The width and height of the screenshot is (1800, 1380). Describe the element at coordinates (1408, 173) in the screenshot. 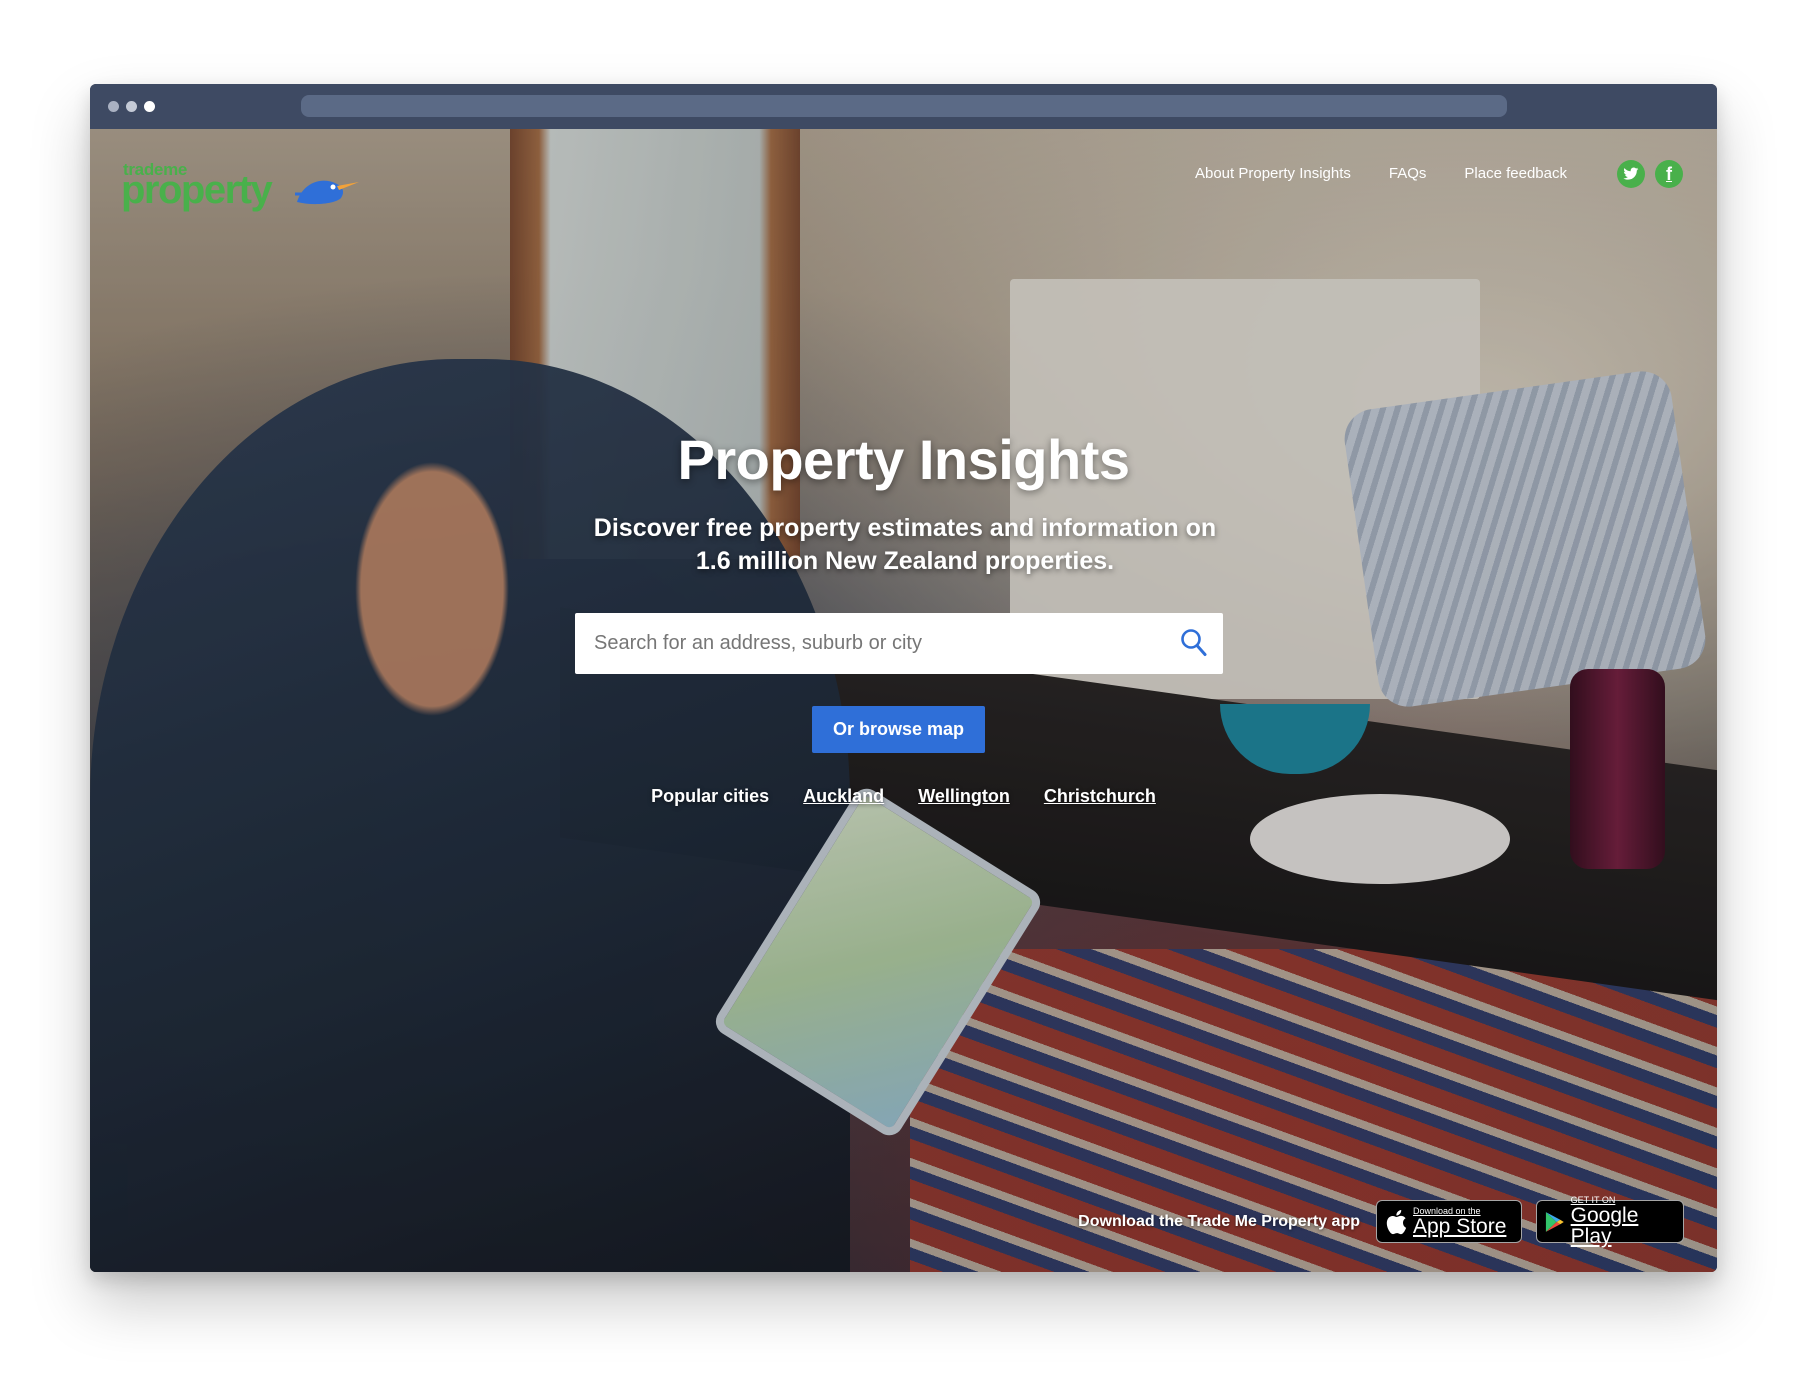

I see `nav-faqs-link: FAQs` at that location.